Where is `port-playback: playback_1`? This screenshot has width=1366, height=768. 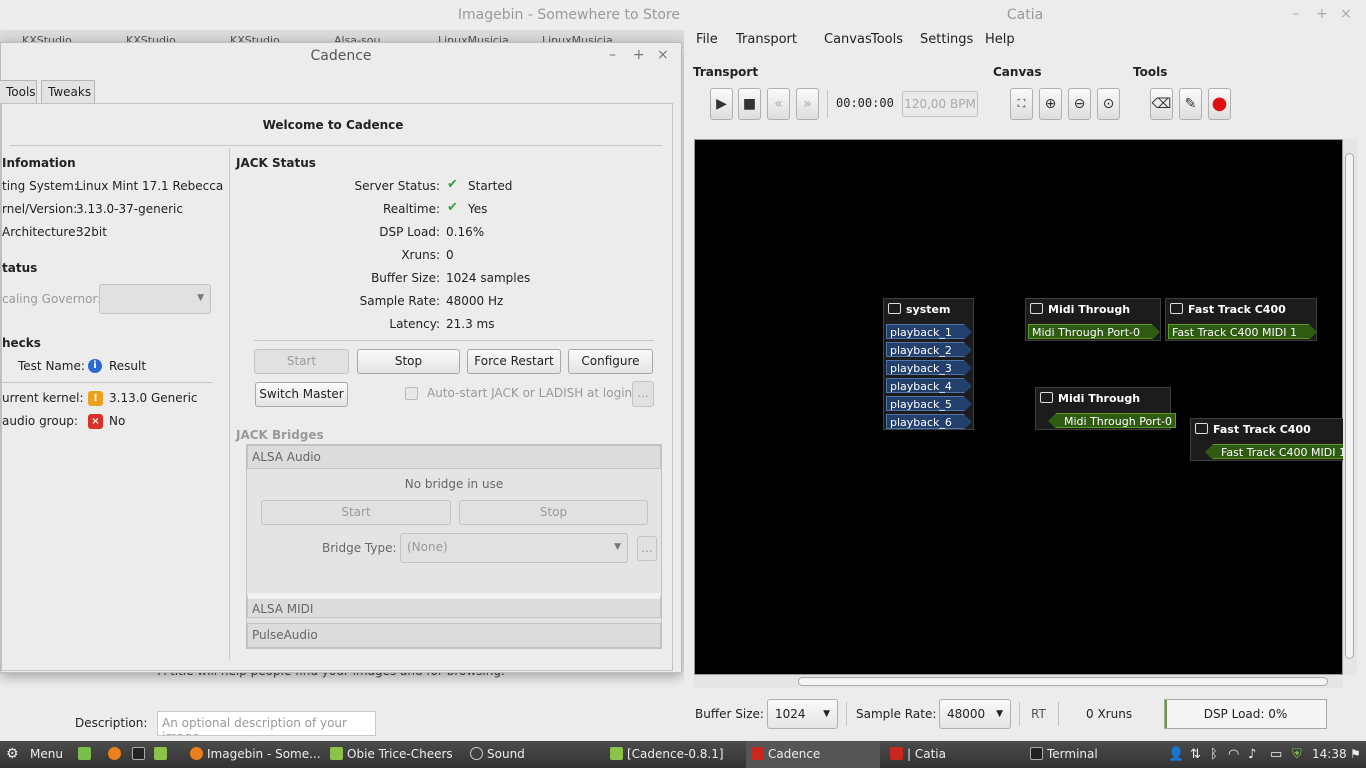 port-playback: playback_1 is located at coordinates (929, 332).